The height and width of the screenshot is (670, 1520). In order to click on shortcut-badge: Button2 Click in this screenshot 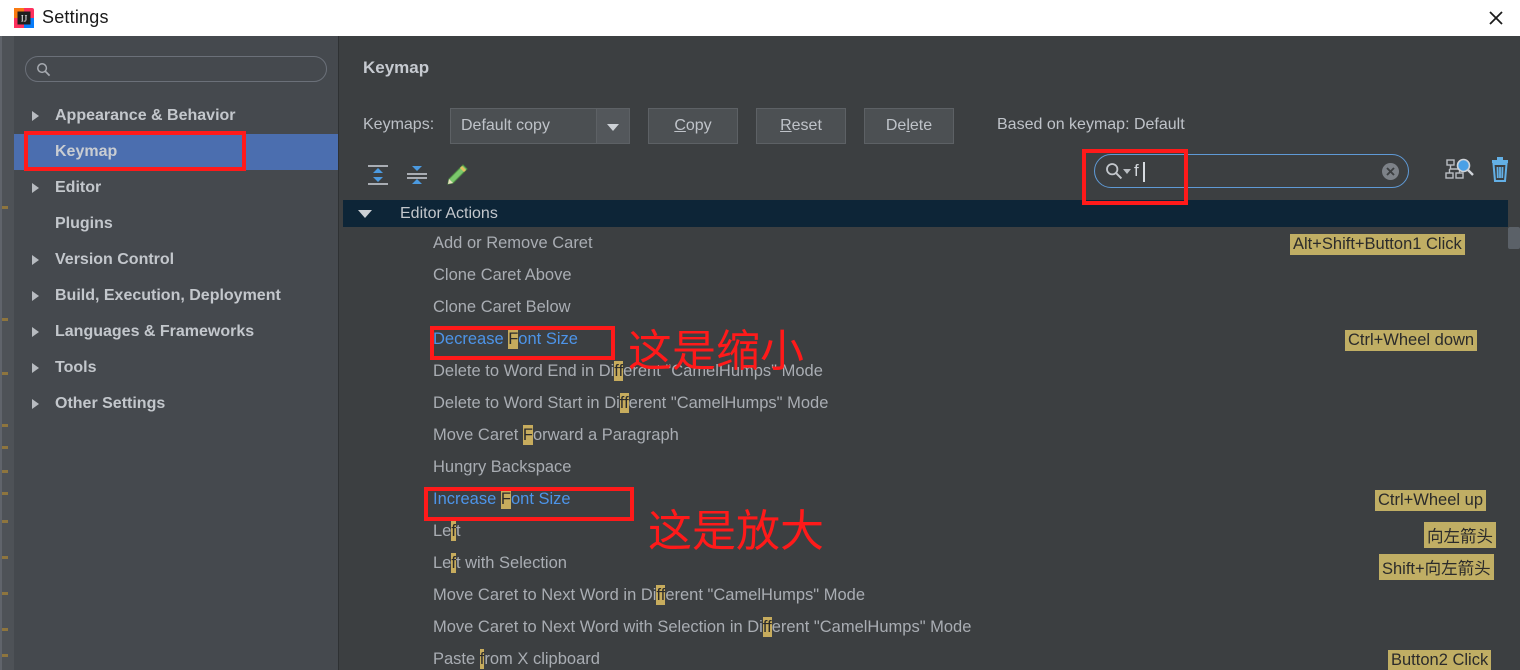, I will do `click(1440, 660)`.